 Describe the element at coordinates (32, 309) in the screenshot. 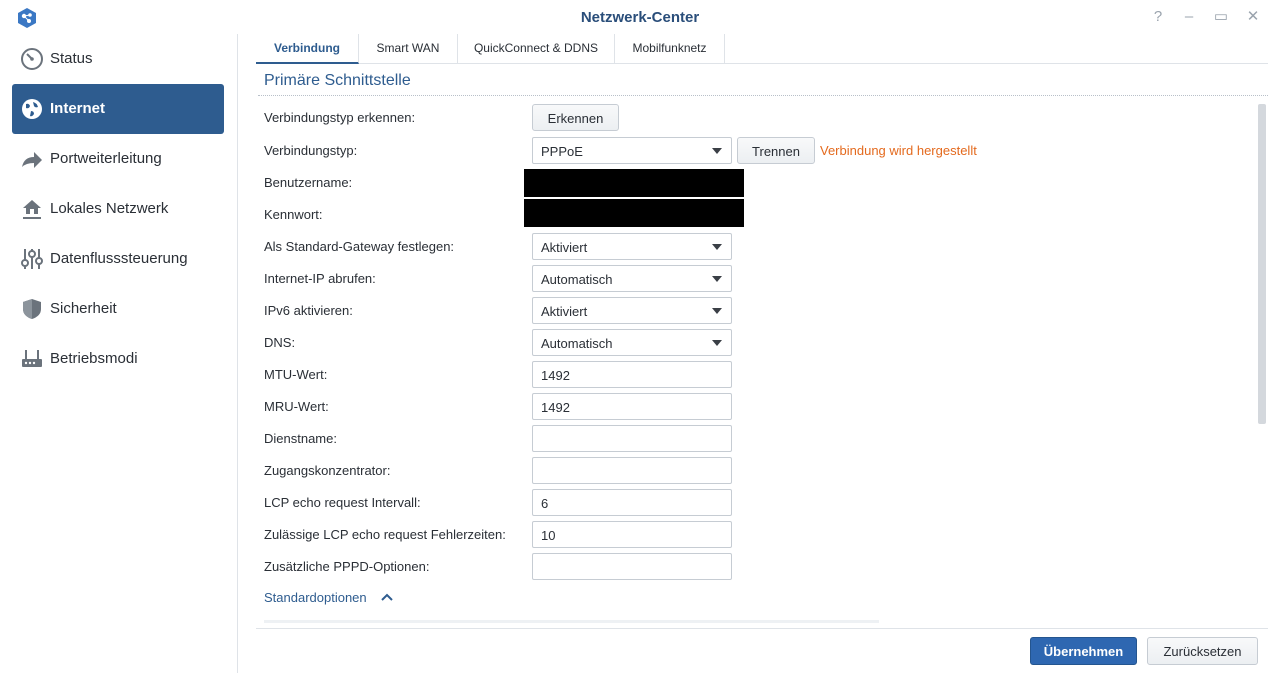

I see `shield-icon` at that location.